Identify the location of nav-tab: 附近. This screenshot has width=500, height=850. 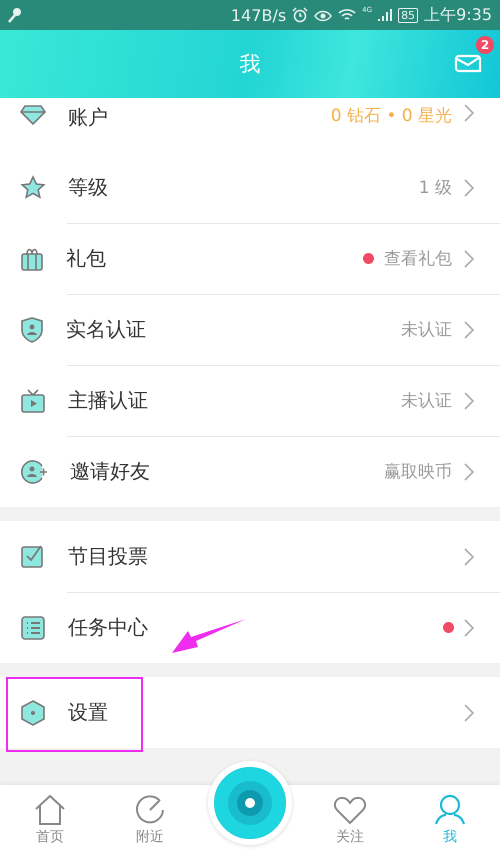
(150, 817).